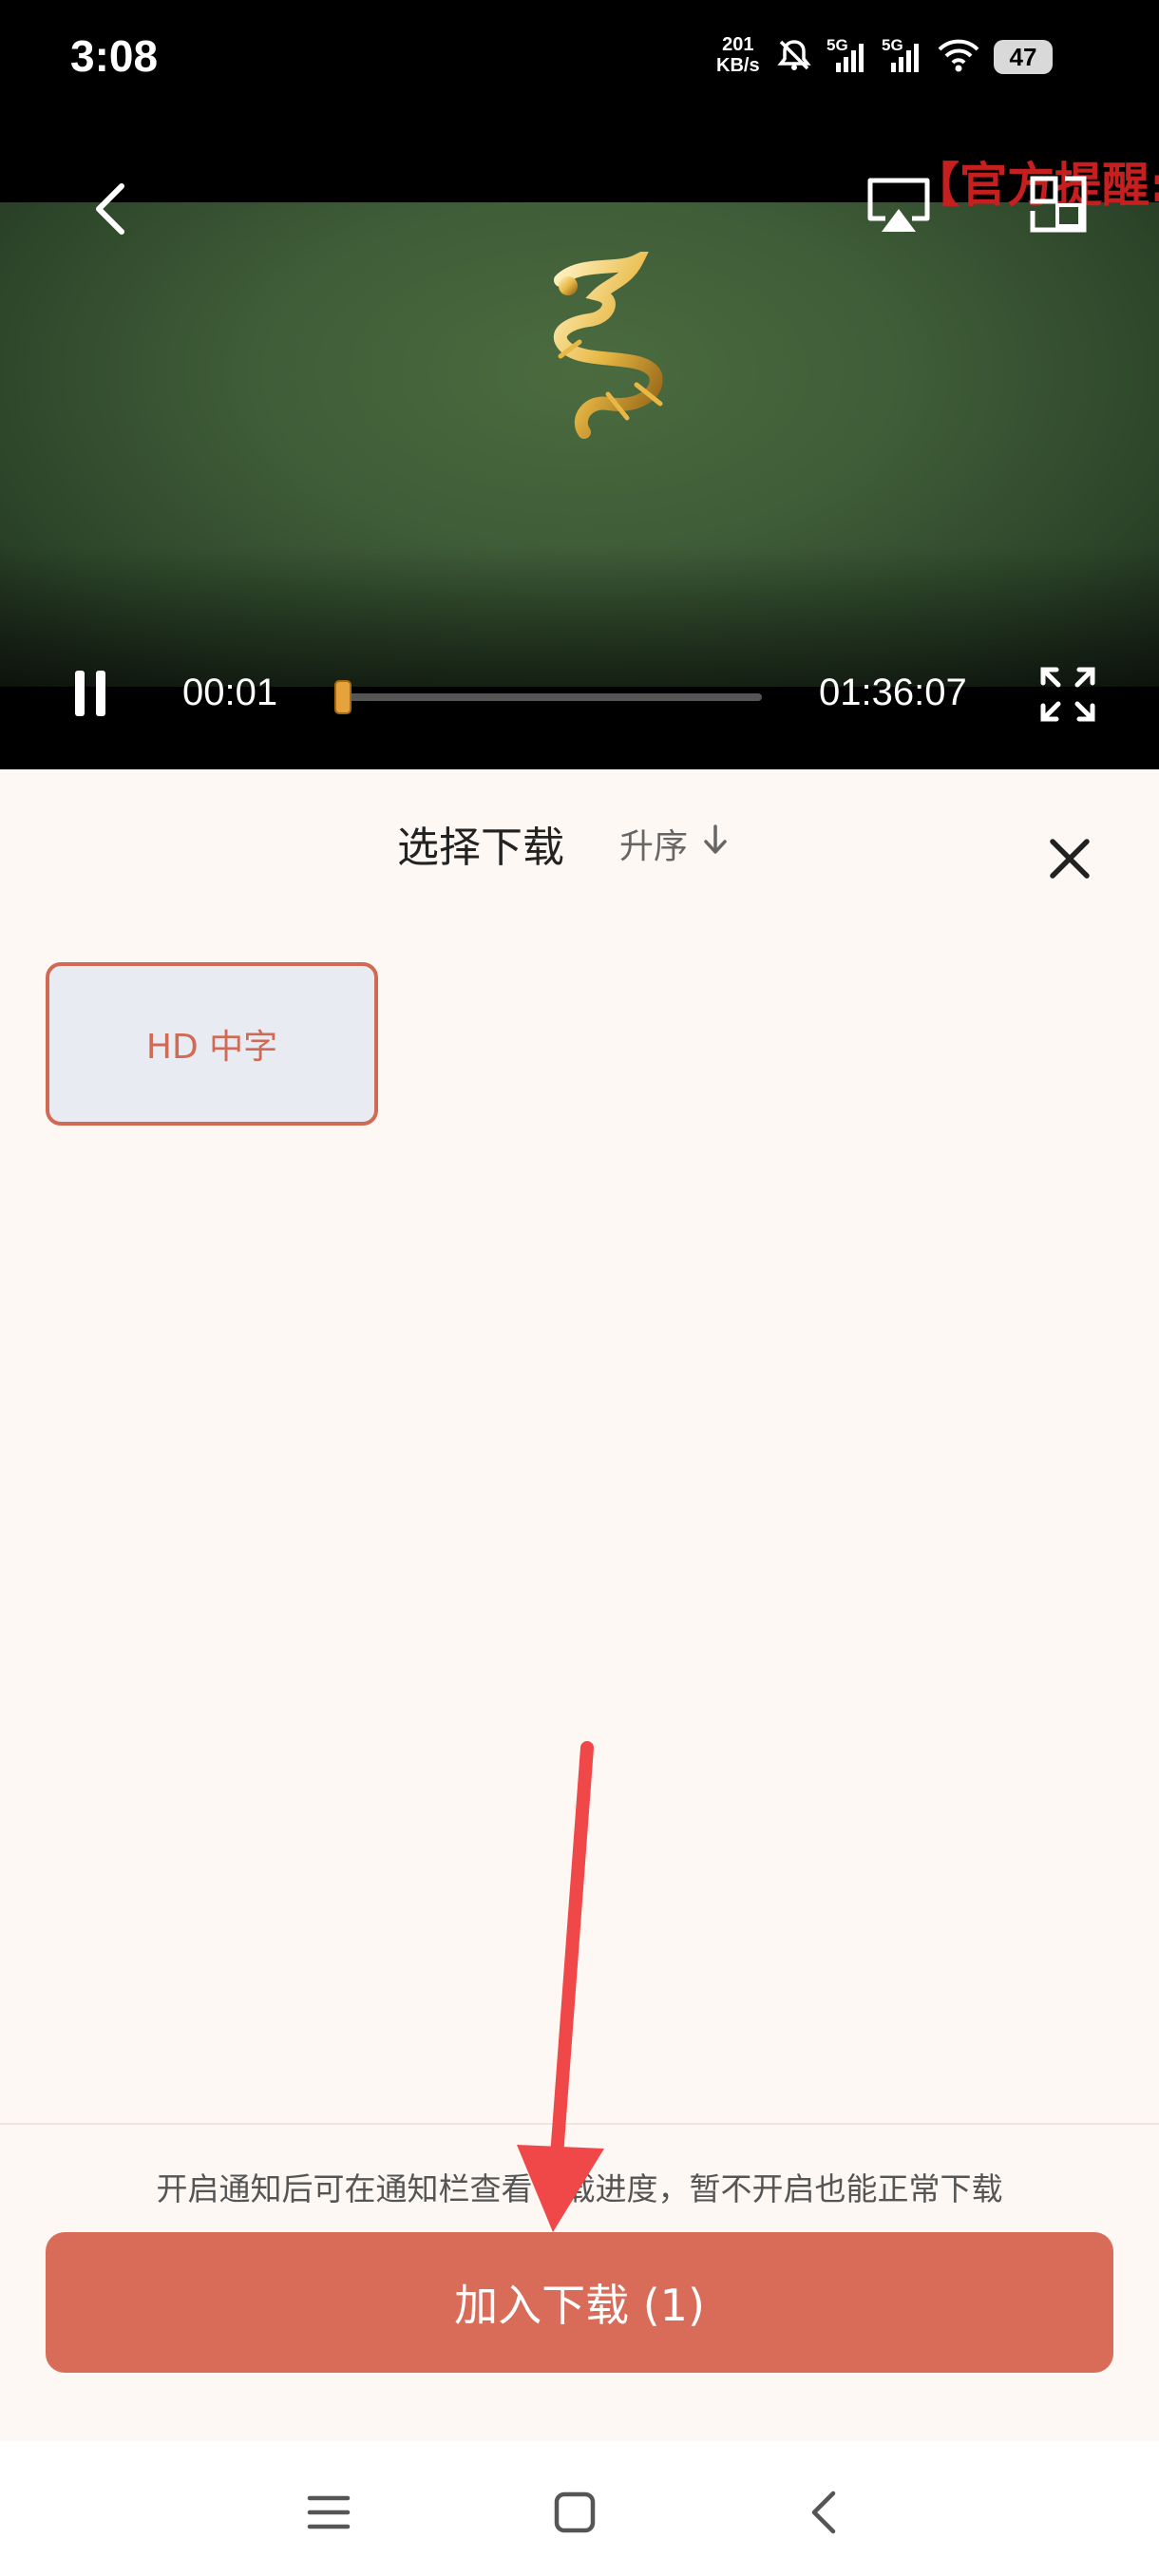 The width and height of the screenshot is (1159, 2576). I want to click on menu-icon, so click(328, 2512).